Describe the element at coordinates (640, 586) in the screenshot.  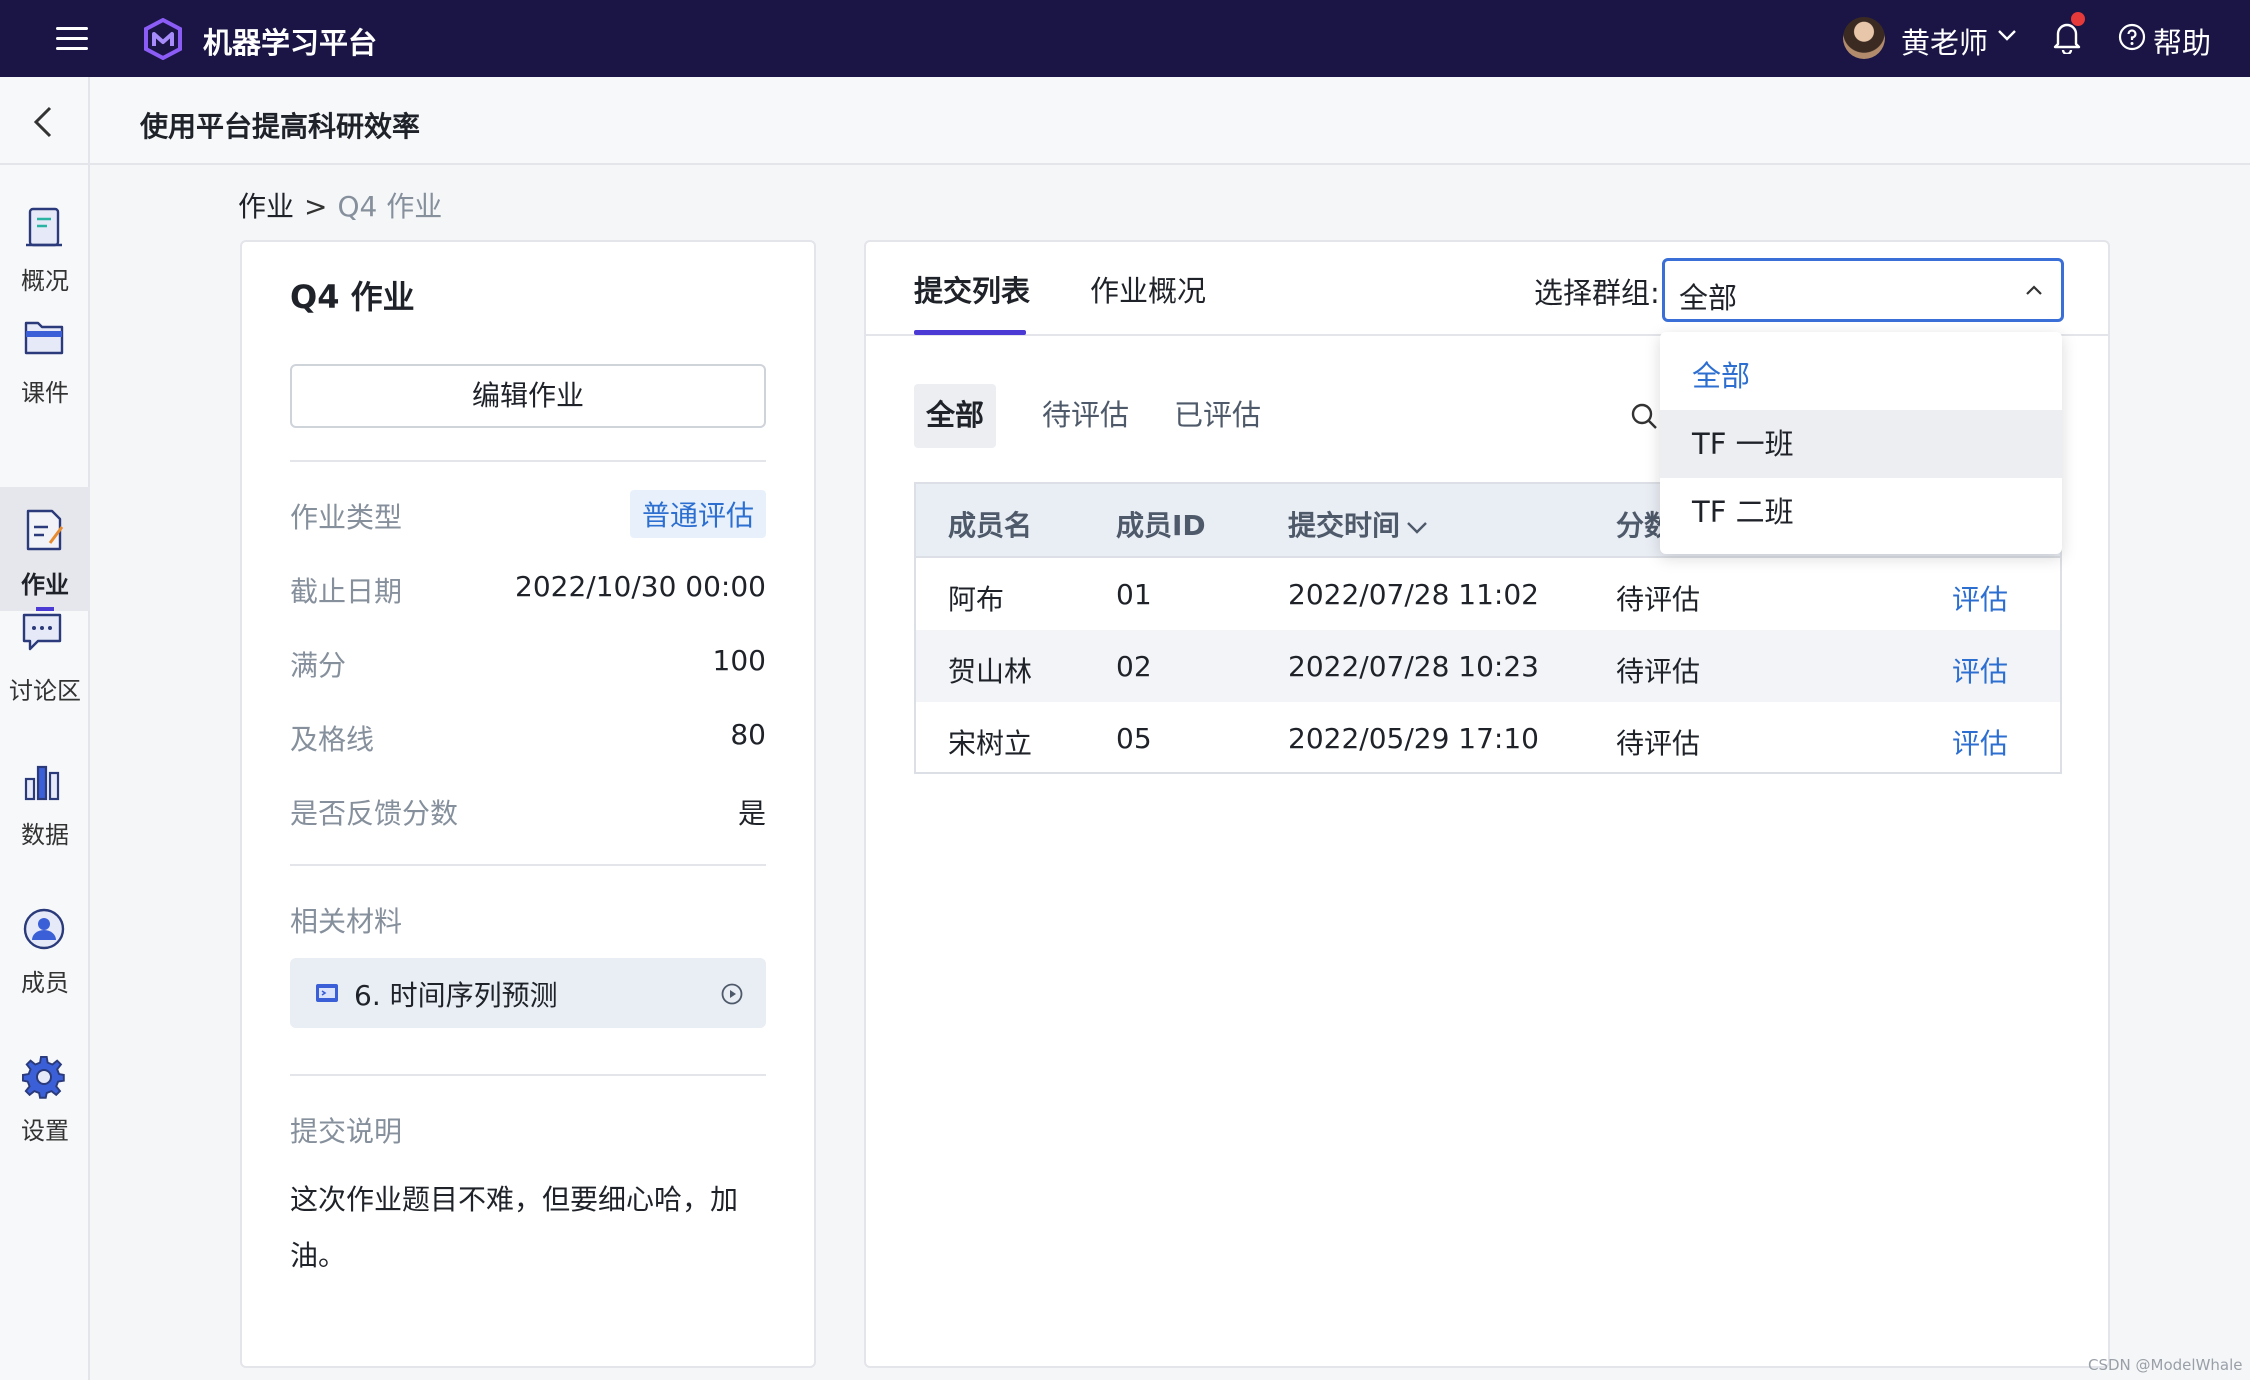
I see `info-value: 2022/10/30 00:00` at that location.